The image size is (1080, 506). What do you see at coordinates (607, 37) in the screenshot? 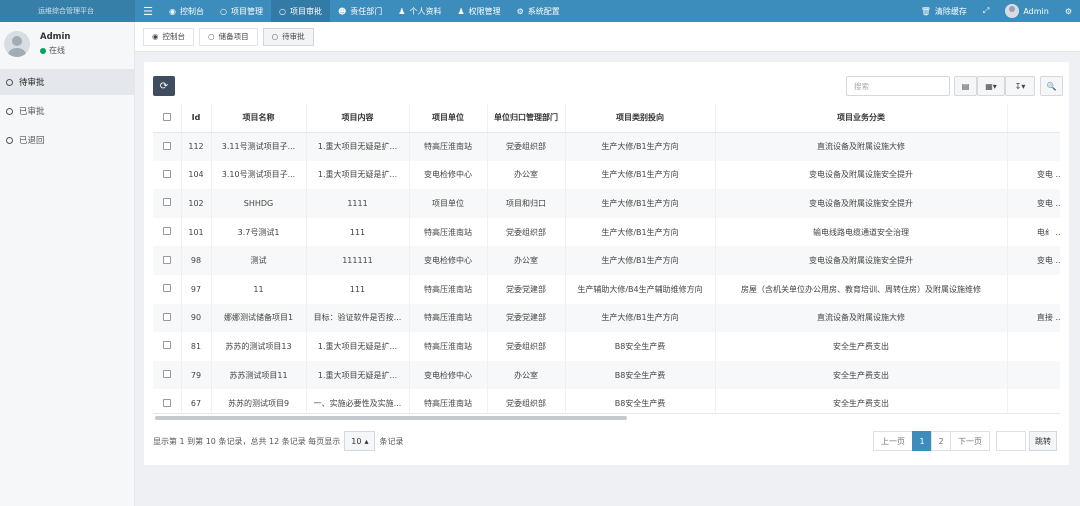
I see `tabs-bar: ◉ 控制台 ○ 储备项目 ○ 待审批` at bounding box center [607, 37].